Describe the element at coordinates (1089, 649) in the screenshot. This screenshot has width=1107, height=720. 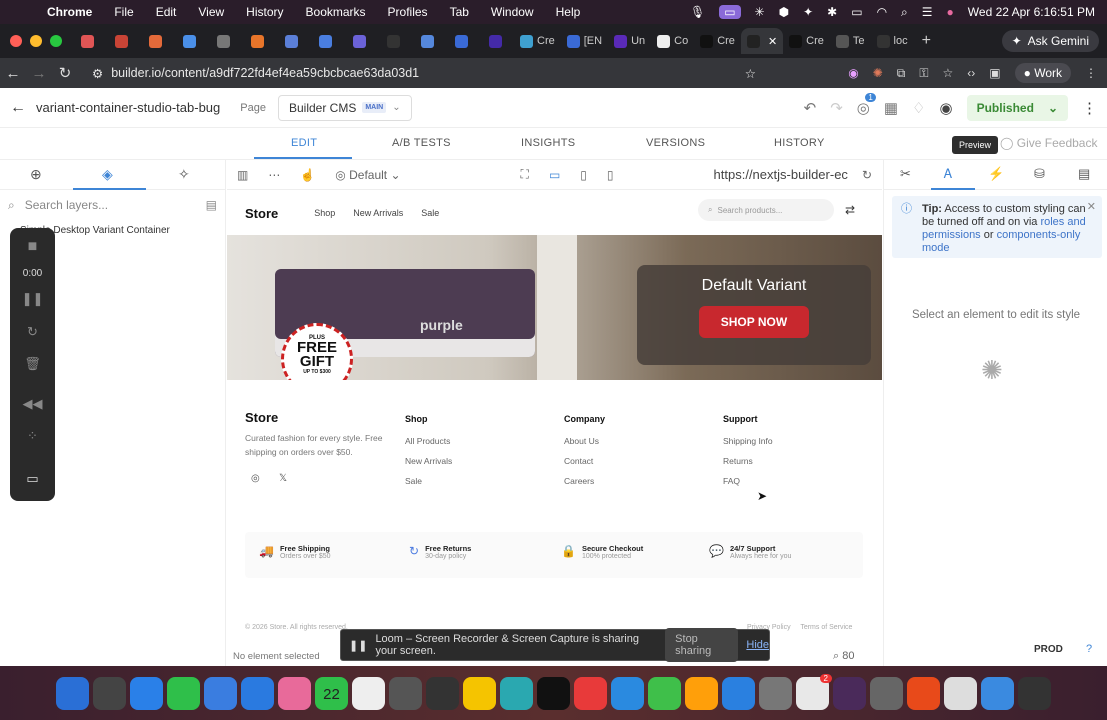
I see `help-icon: ?` at that location.